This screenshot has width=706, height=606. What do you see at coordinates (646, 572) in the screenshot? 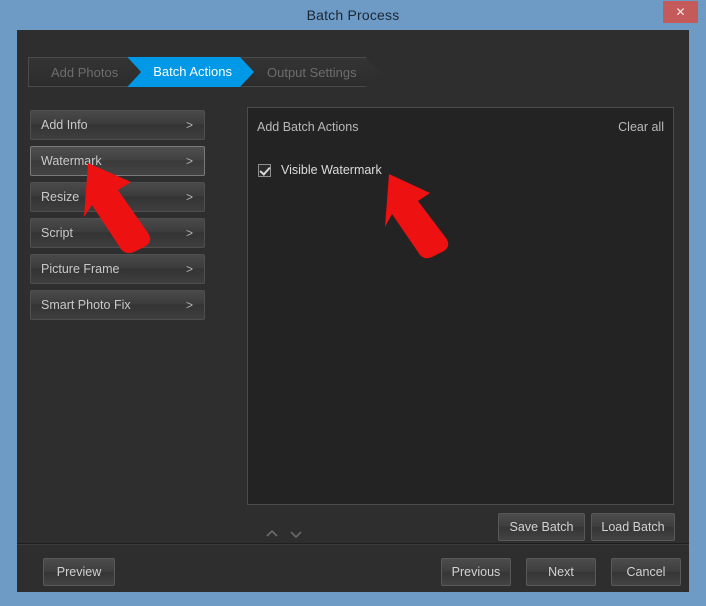
I see `cancel-button: Cancel` at bounding box center [646, 572].